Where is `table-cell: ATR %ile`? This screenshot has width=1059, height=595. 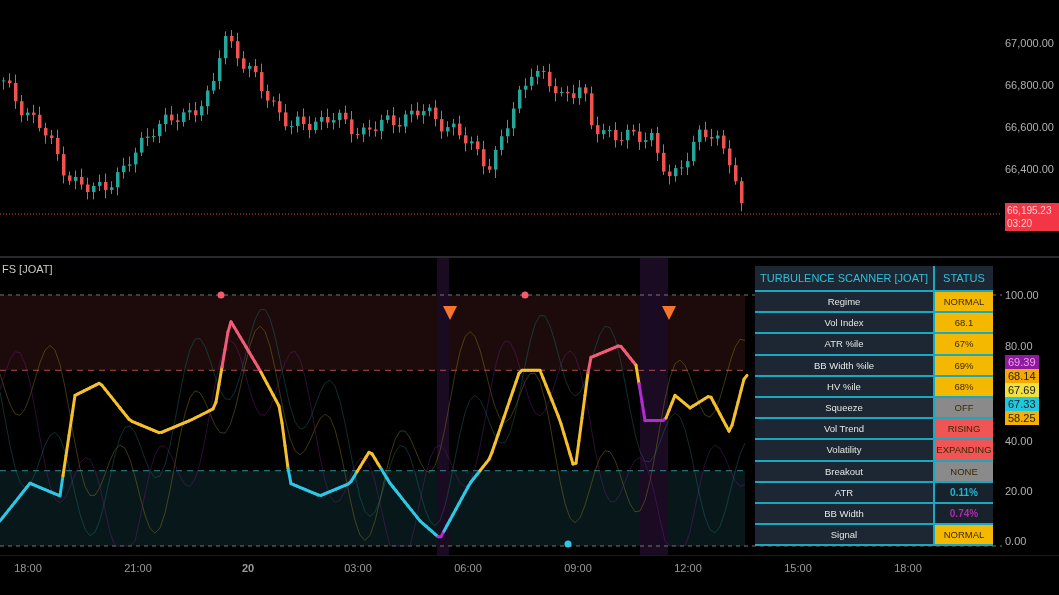 table-cell: ATR %ile is located at coordinates (845, 345).